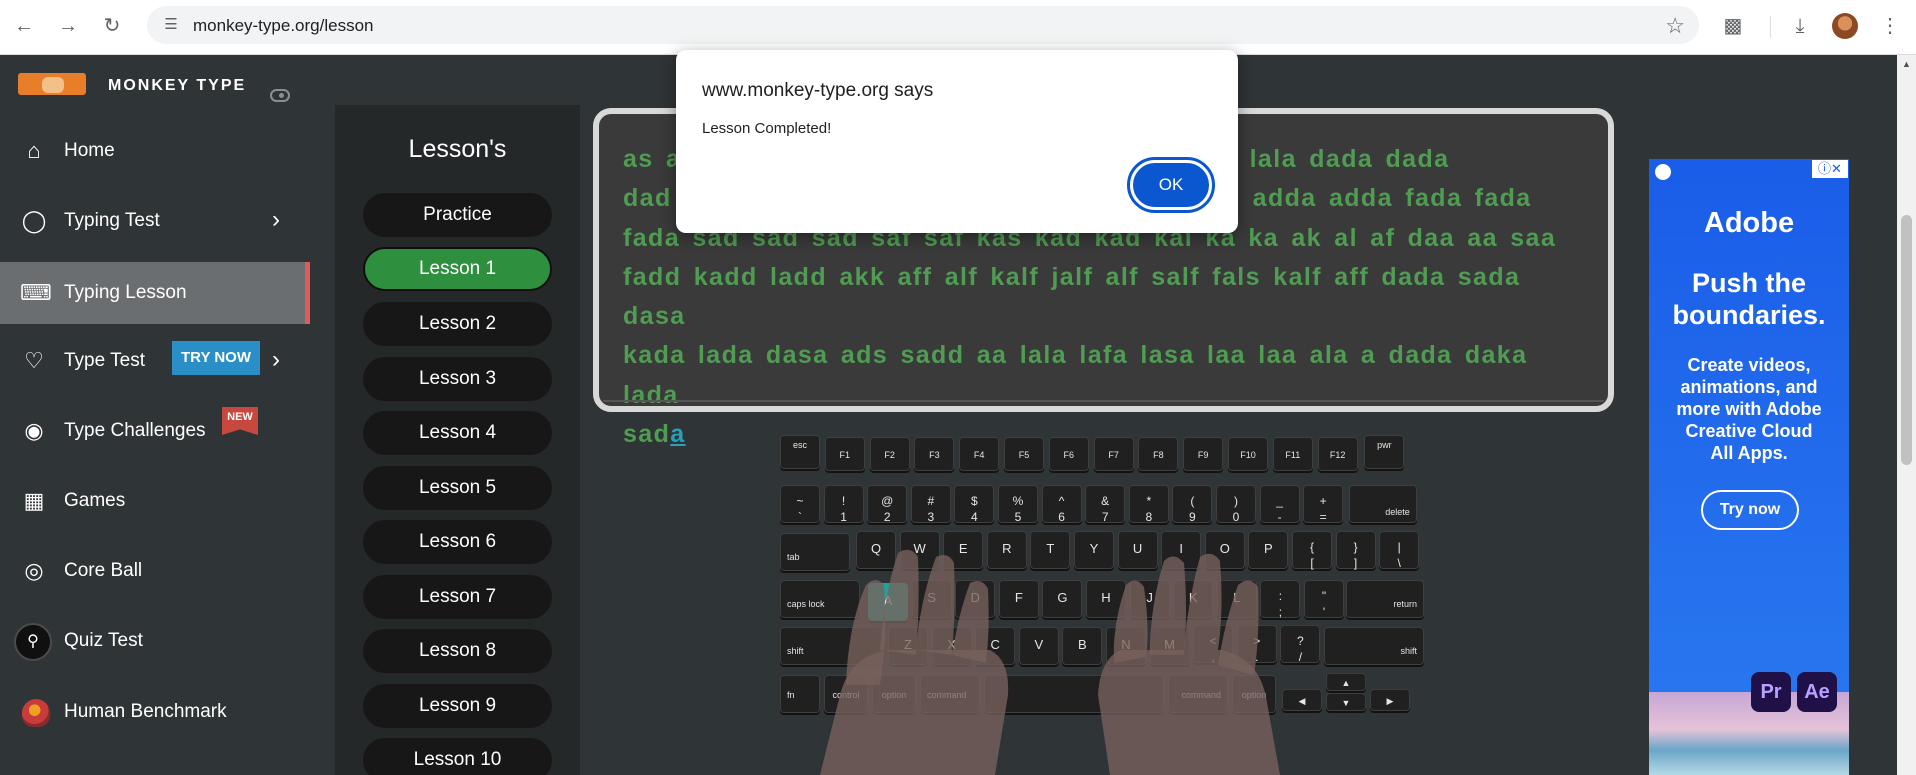  I want to click on key-f7: F7, so click(1113, 454).